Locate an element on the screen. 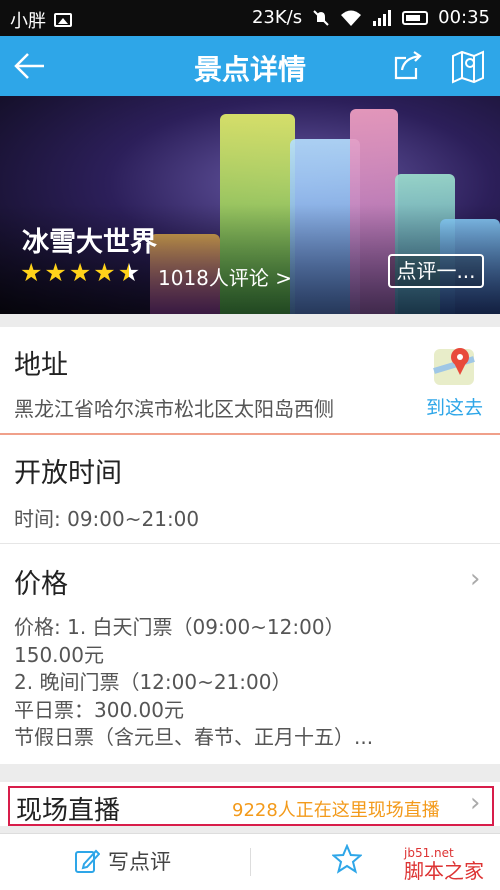 Image resolution: width=500 pixels, height=890 pixels. price-line: 150.00元 is located at coordinates (59, 654).